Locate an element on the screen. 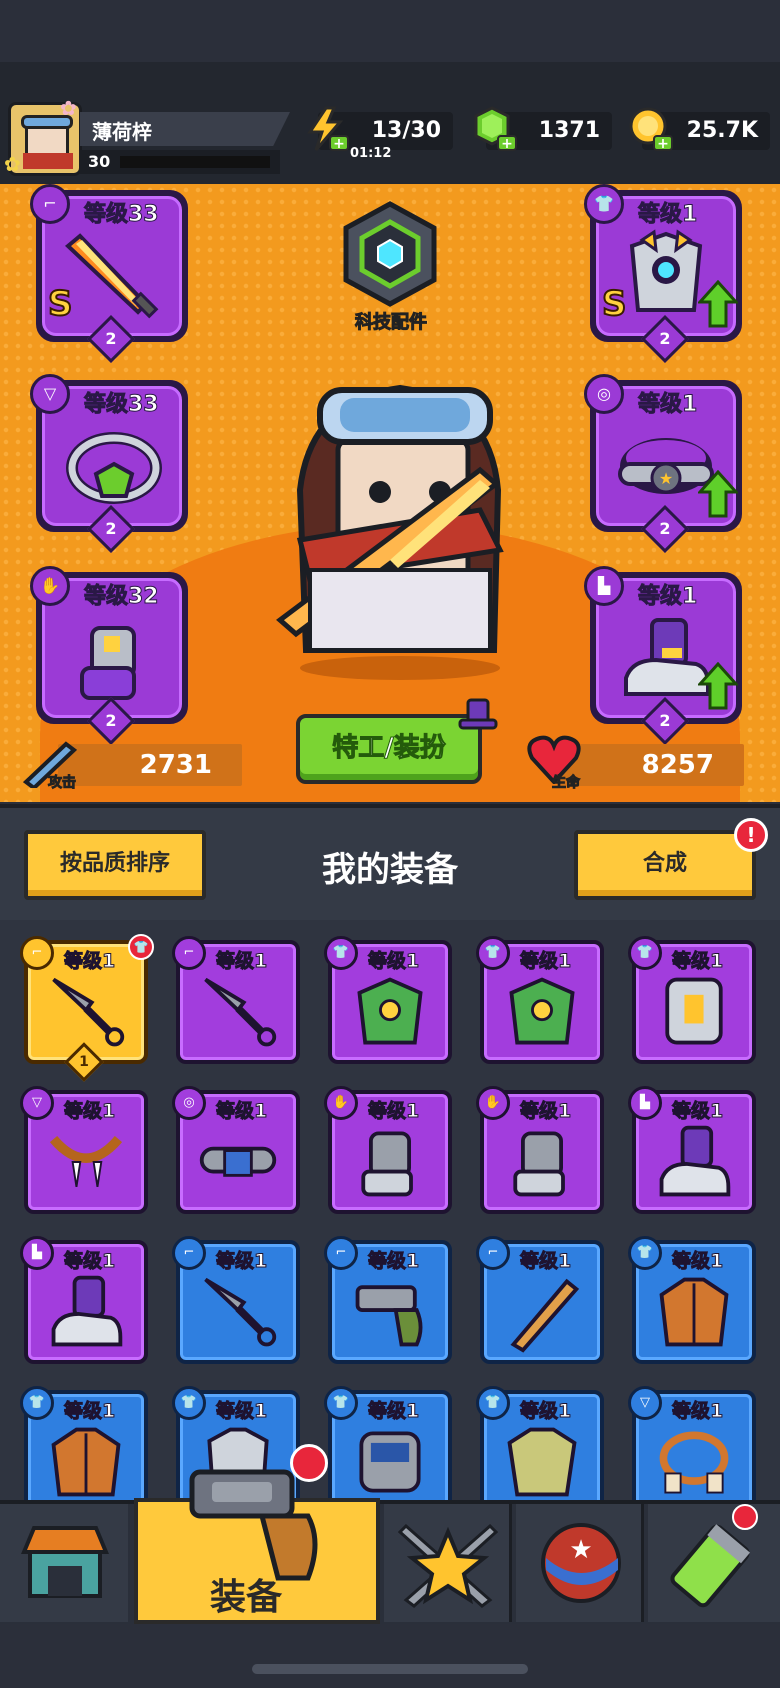 The width and height of the screenshot is (780, 1688). slot-belt: ★ ◎ 等级1 2 is located at coordinates (663, 464).